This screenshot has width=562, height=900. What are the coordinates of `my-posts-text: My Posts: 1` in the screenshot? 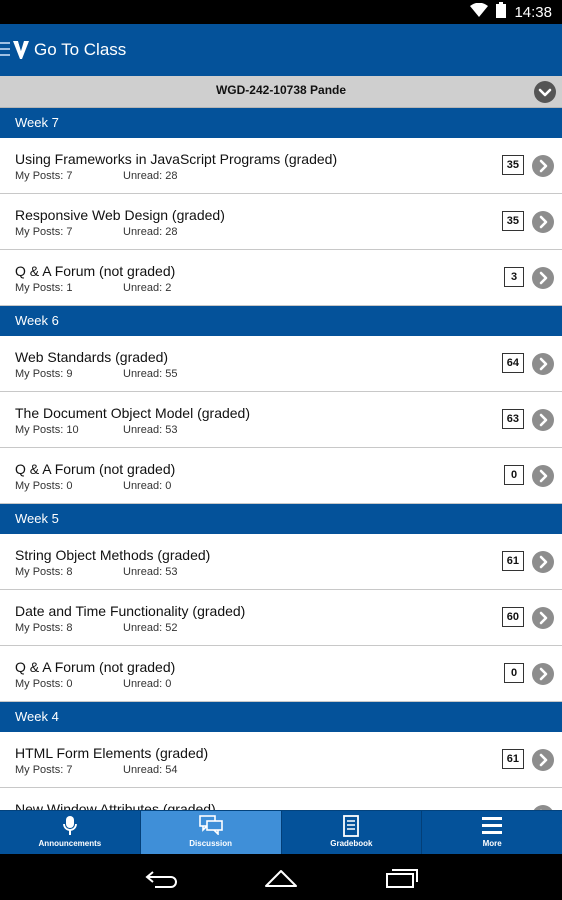 It's located at (43, 288).